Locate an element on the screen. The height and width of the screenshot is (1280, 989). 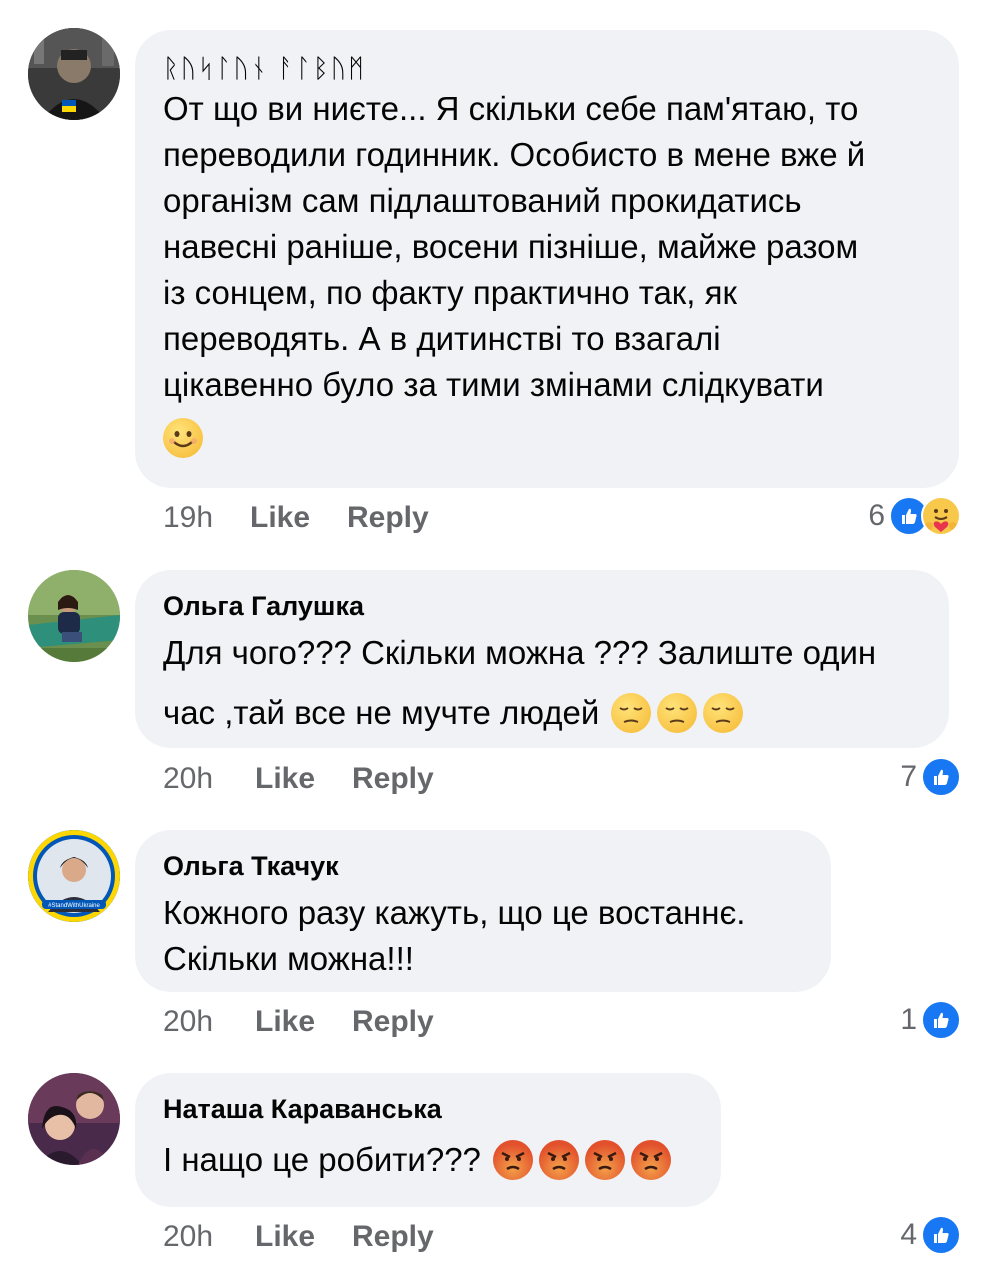
comment-author: ᚱᚢᛋᛚᚢᚾ ᚨᛚᛒᚢᛗ is located at coordinates (547, 68).